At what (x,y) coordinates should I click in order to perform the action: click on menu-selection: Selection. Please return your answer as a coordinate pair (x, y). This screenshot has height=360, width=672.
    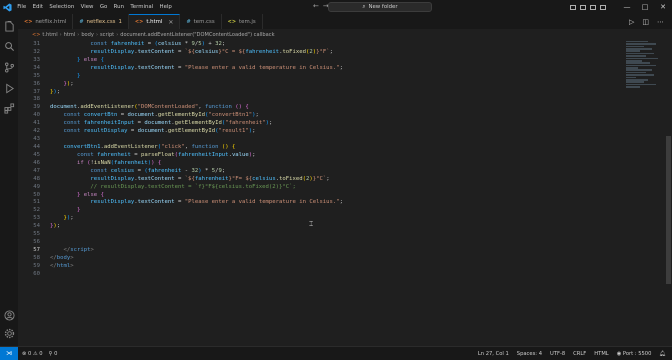
    Looking at the image, I should click on (61, 7).